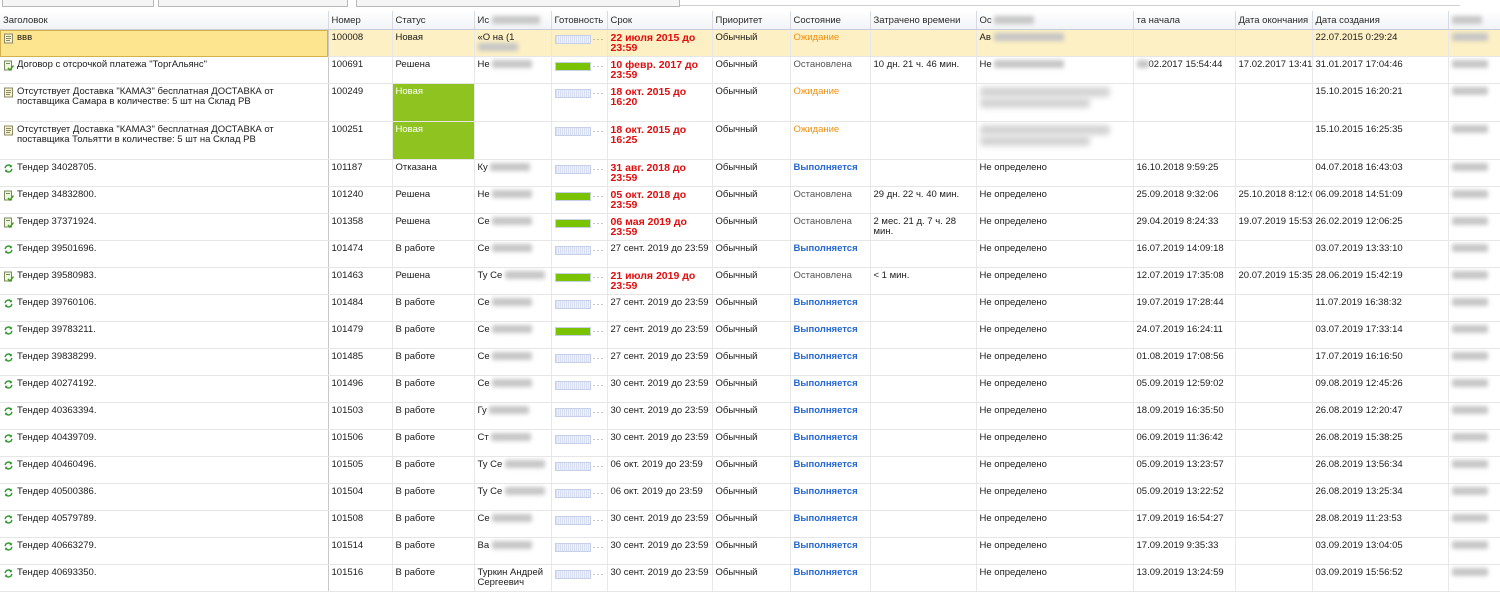  I want to click on cell-status: В работе, so click(433, 362).